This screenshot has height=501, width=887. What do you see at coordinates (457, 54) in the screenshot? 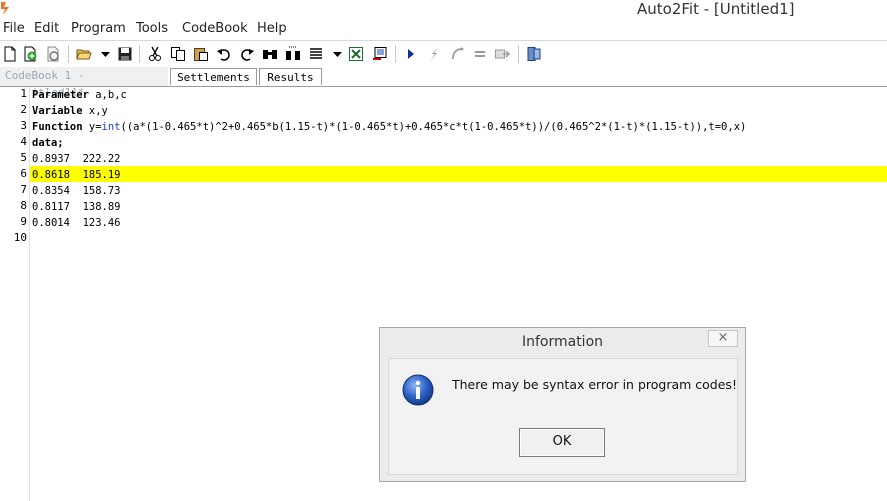
I see `step-icon` at bounding box center [457, 54].